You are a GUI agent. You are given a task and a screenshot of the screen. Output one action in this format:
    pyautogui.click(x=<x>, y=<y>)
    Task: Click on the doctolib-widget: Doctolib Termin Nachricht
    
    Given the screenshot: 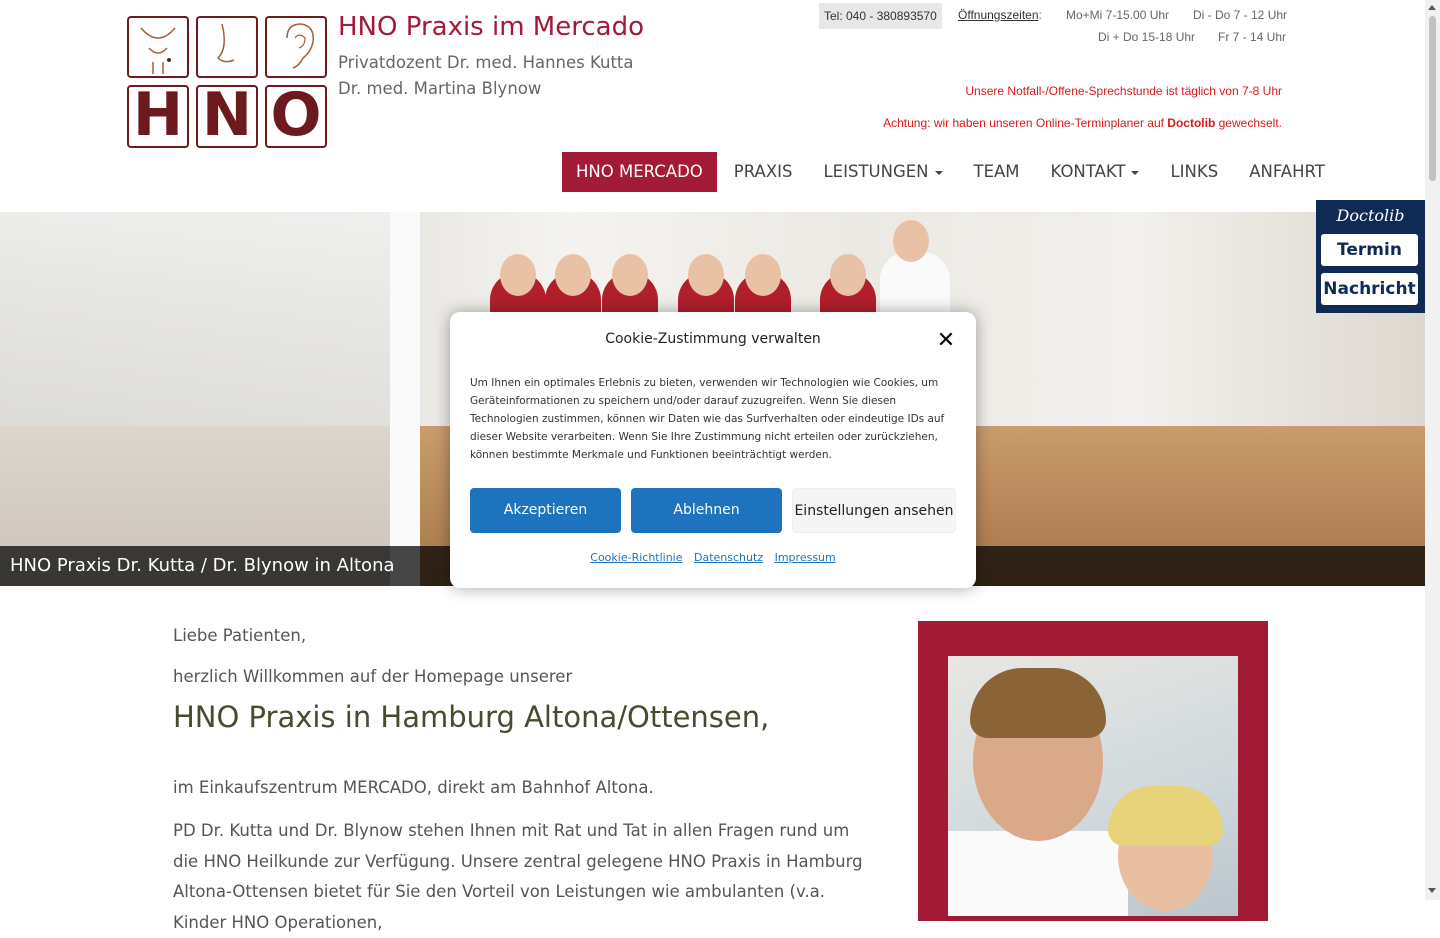 What is the action you would take?
    pyautogui.click(x=1370, y=256)
    